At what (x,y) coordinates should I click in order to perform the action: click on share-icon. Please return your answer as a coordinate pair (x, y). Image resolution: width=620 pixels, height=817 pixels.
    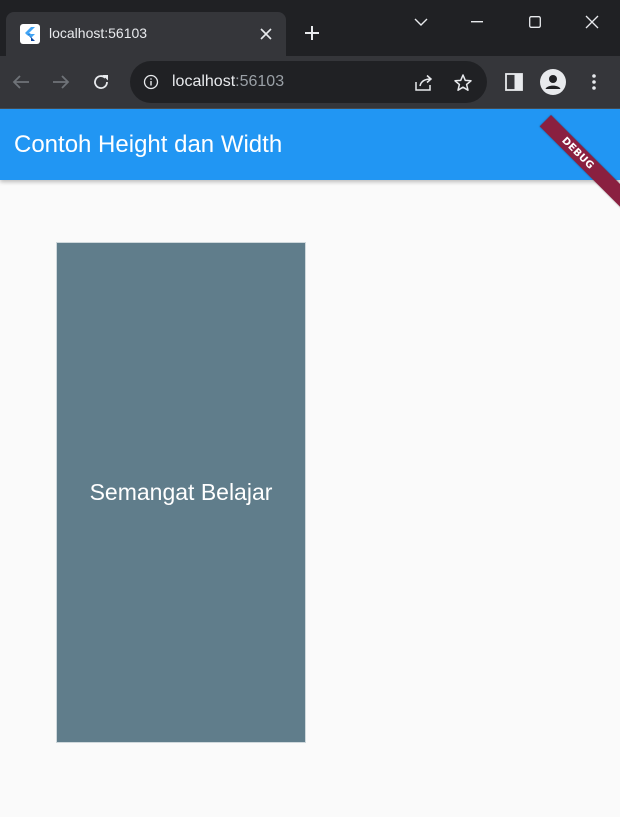
    Looking at the image, I should click on (424, 83).